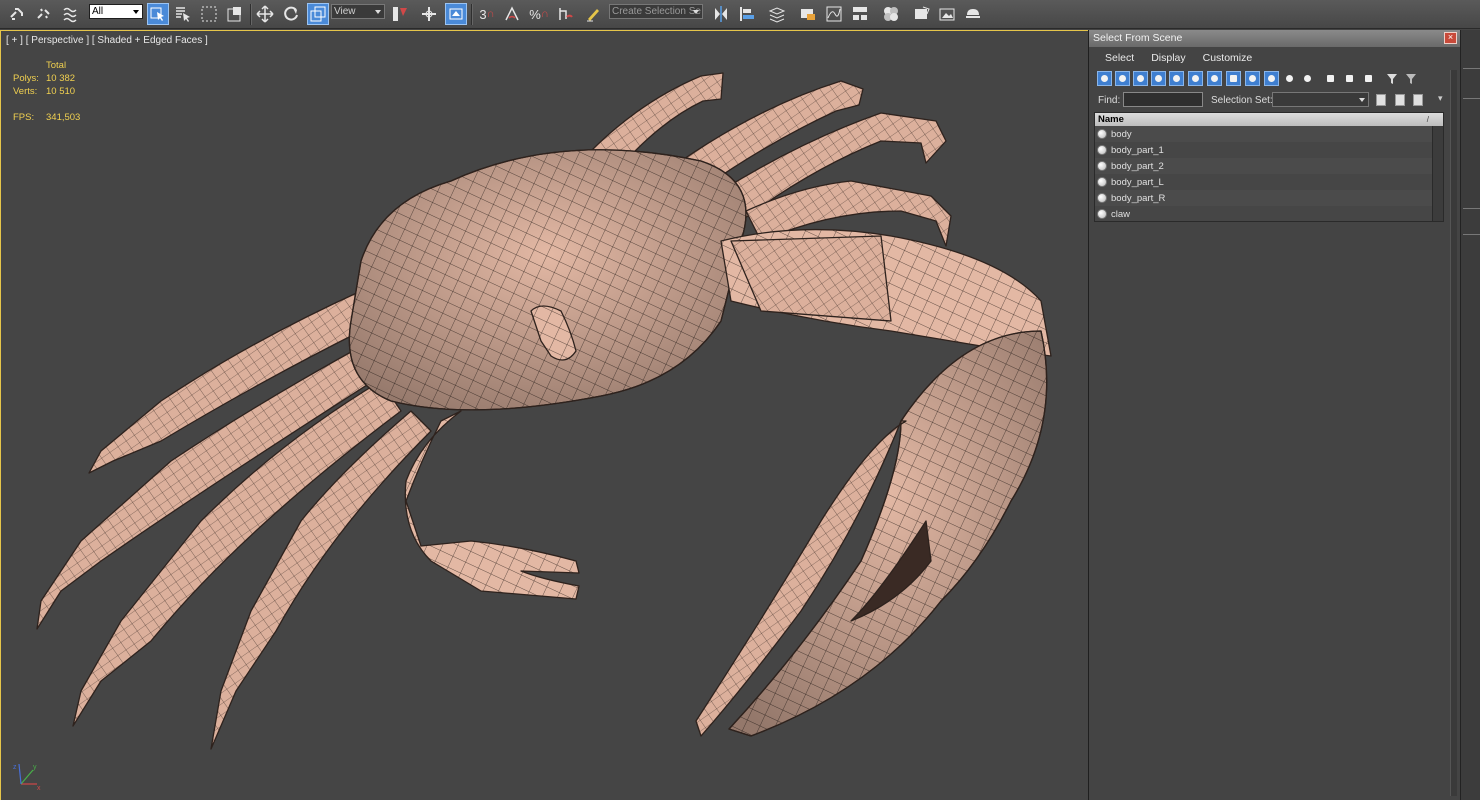 The width and height of the screenshot is (1480, 800). Describe the element at coordinates (721, 14) in the screenshot. I see `mirror-icon` at that location.